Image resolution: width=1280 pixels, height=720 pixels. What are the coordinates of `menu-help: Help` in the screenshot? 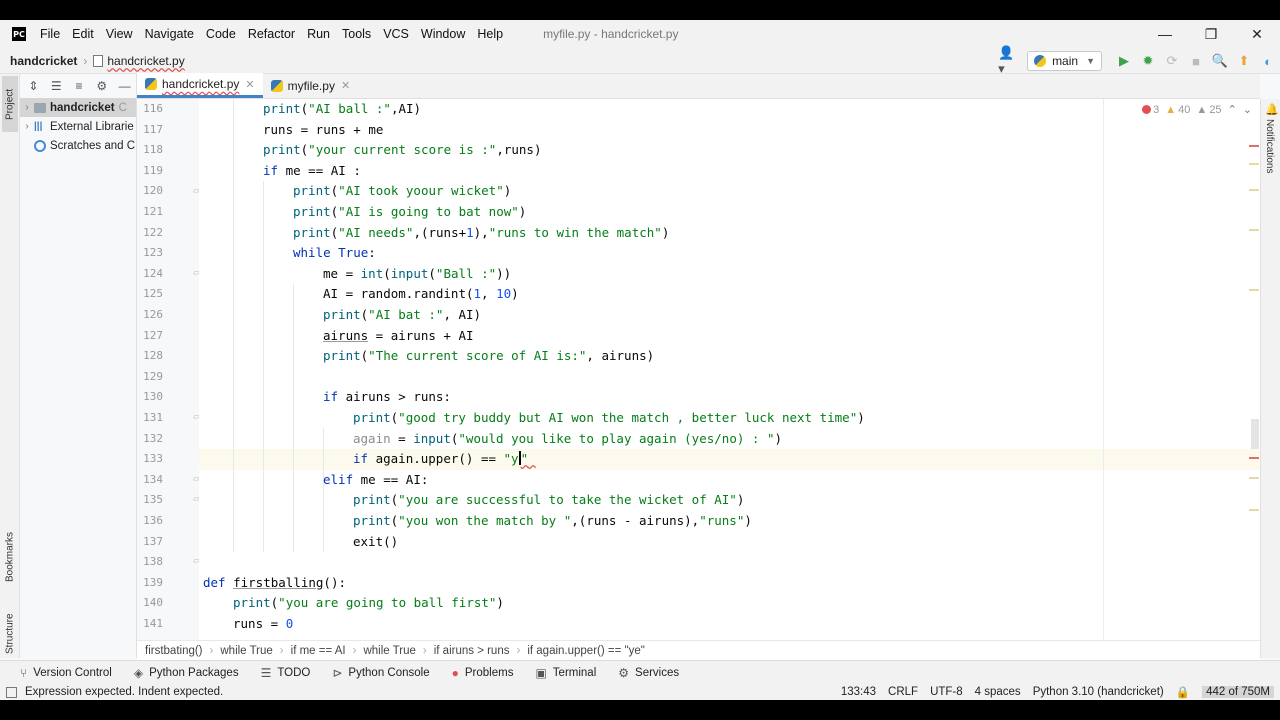 It's located at (490, 34).